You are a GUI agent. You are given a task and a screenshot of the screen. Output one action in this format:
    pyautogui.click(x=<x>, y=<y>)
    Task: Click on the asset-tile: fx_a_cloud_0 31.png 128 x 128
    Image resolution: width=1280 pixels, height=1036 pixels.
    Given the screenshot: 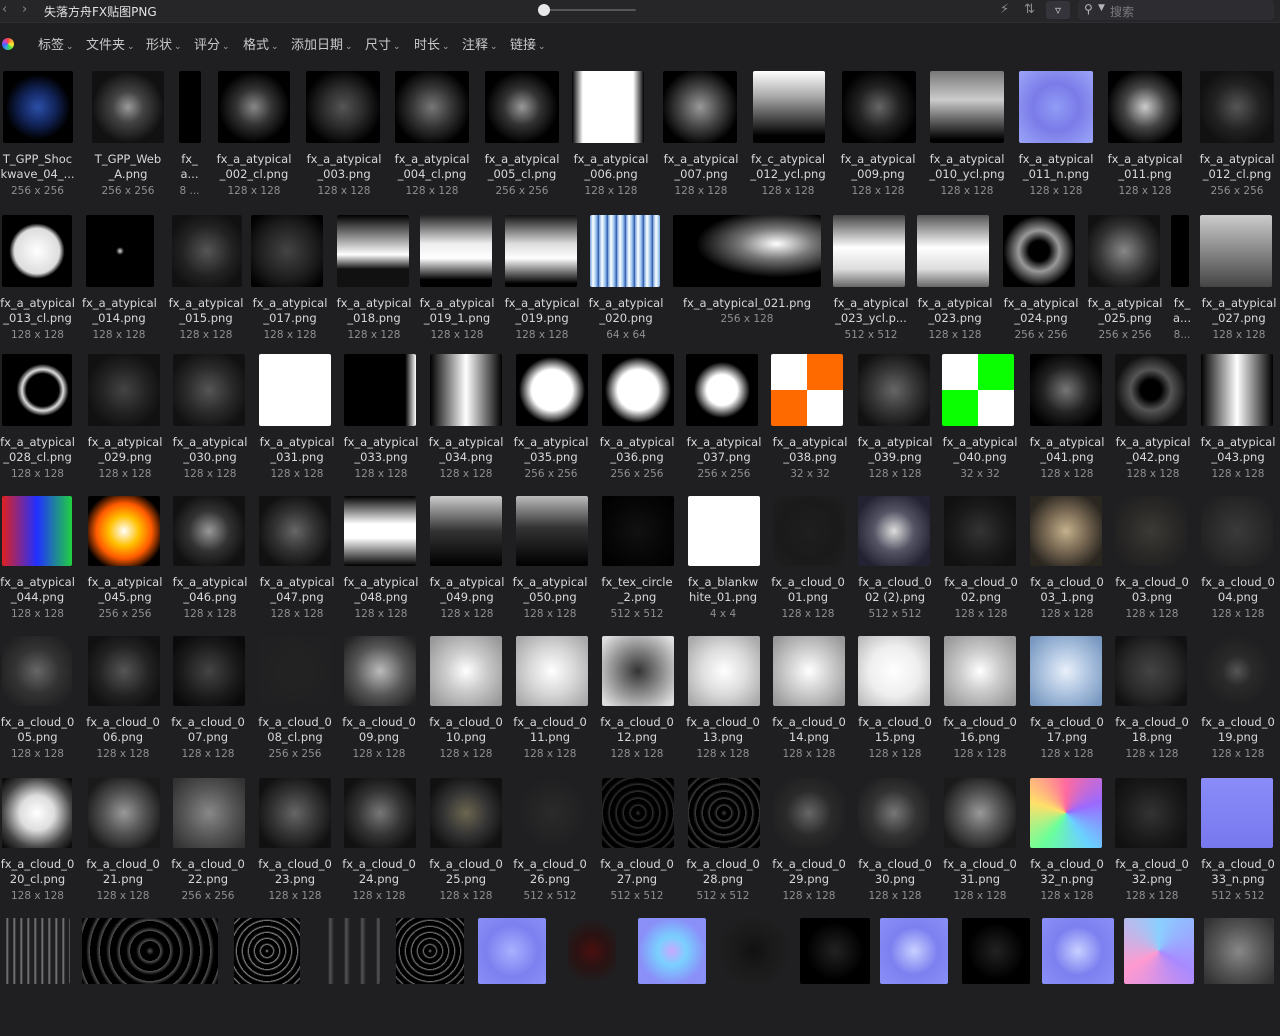 What is the action you would take?
    pyautogui.click(x=980, y=840)
    